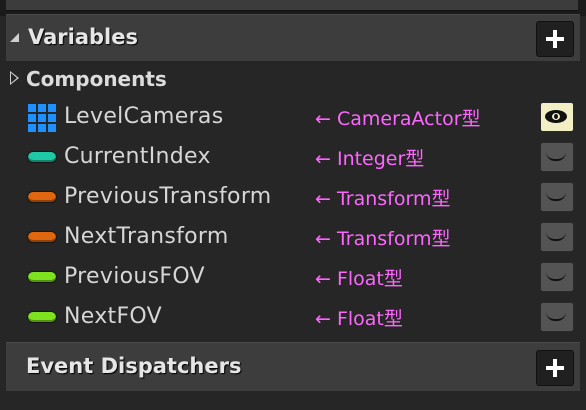  Describe the element at coordinates (293, 318) in the screenshot. I see `variable-row-nextfov: NextFOV ← Float型` at that location.